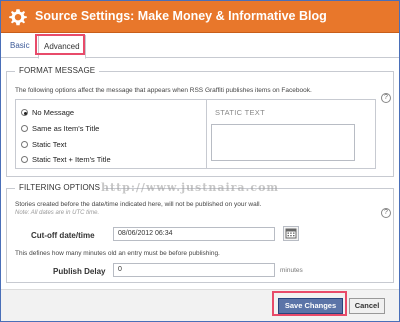  Describe the element at coordinates (63, 235) in the screenshot. I see `cutoff-label: Cut-off date/time` at that location.